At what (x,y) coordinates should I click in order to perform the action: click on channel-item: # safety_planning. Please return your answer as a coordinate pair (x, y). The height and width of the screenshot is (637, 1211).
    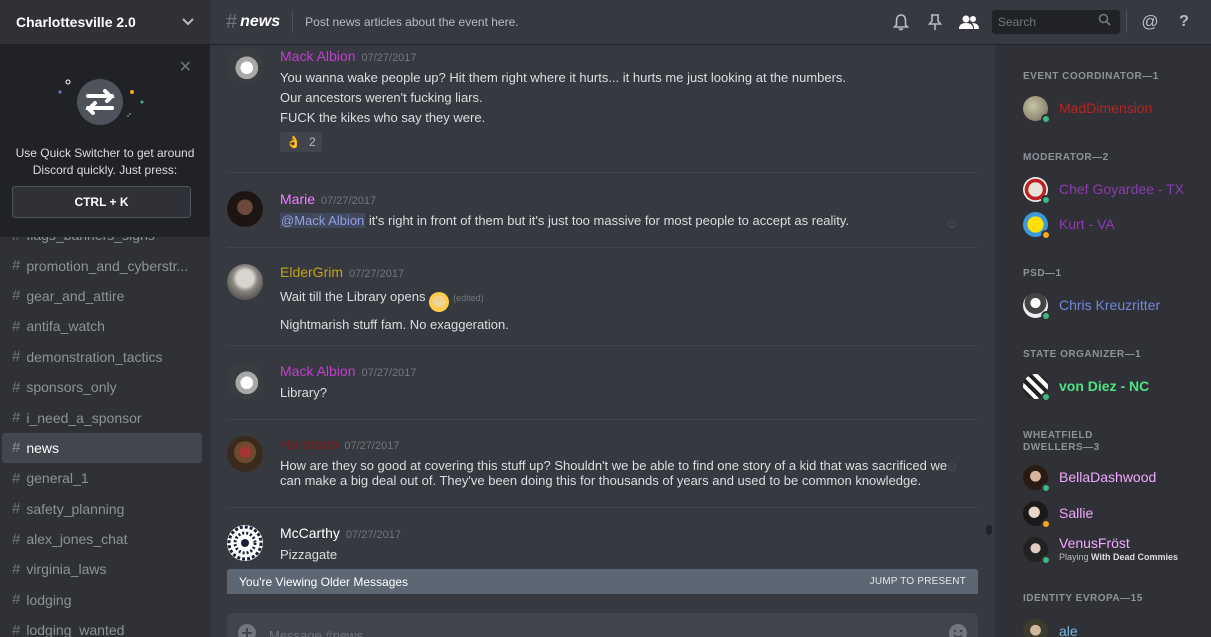
    Looking at the image, I should click on (102, 509).